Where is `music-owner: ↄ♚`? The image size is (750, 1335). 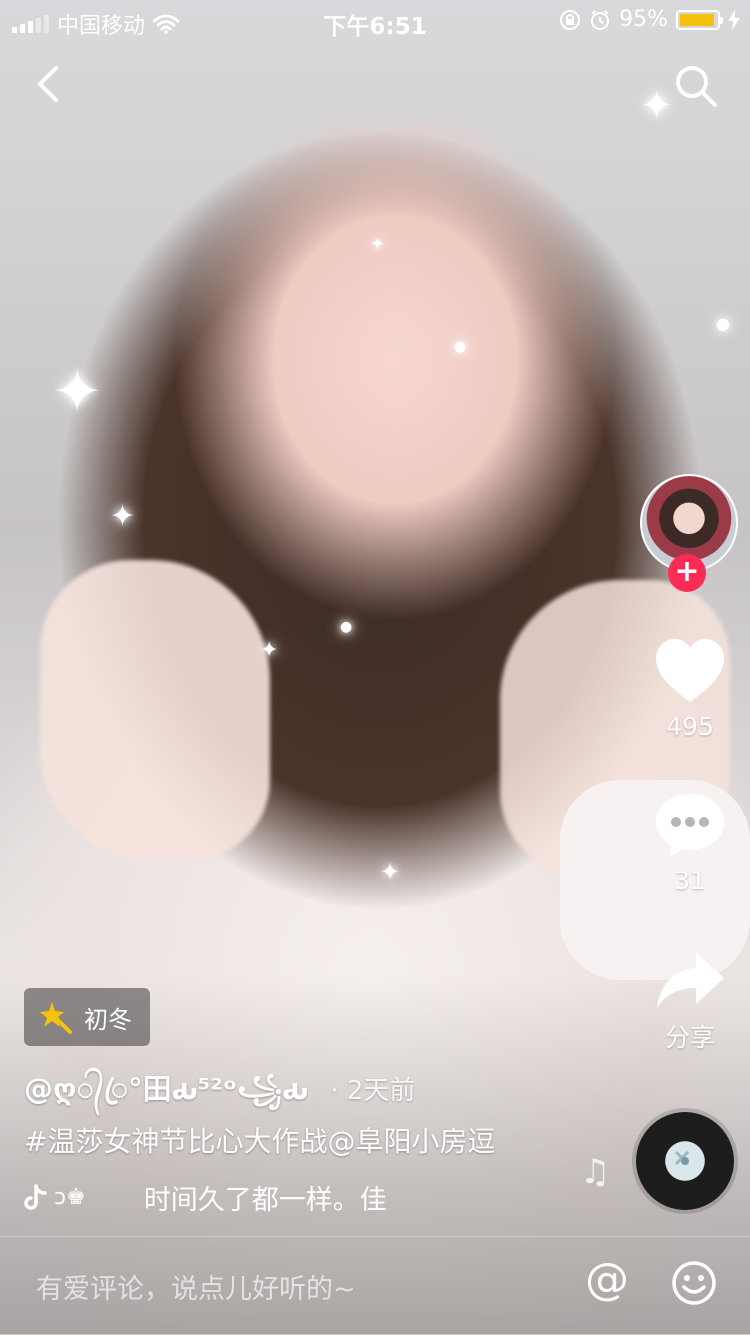 music-owner: ↄ♚ is located at coordinates (70, 1197).